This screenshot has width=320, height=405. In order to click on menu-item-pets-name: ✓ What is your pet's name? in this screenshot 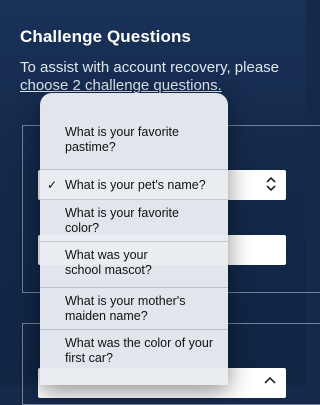, I will do `click(134, 184)`.